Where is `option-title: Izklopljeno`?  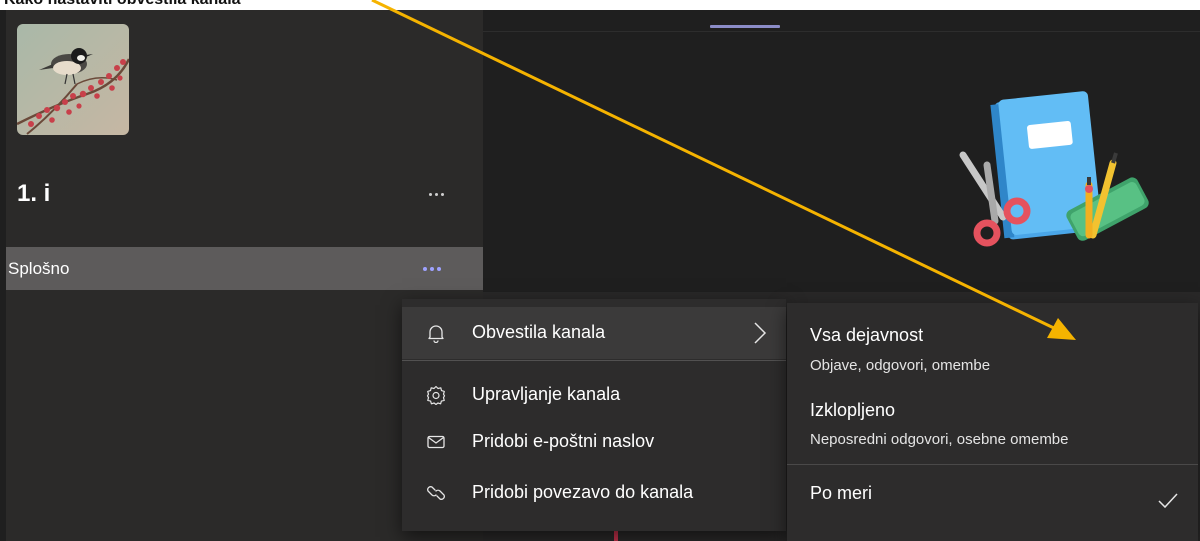
option-title: Izklopljeno is located at coordinates (853, 410).